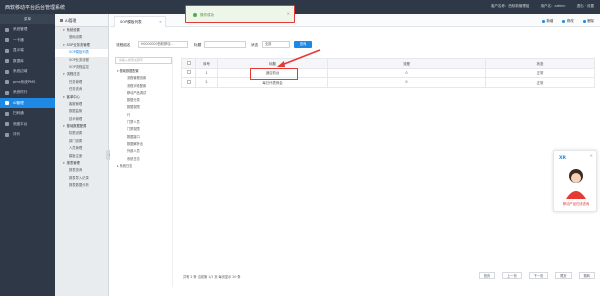  Describe the element at coordinates (20, 92) in the screenshot. I see `sidebar-item-label: 系统时行` at that location.